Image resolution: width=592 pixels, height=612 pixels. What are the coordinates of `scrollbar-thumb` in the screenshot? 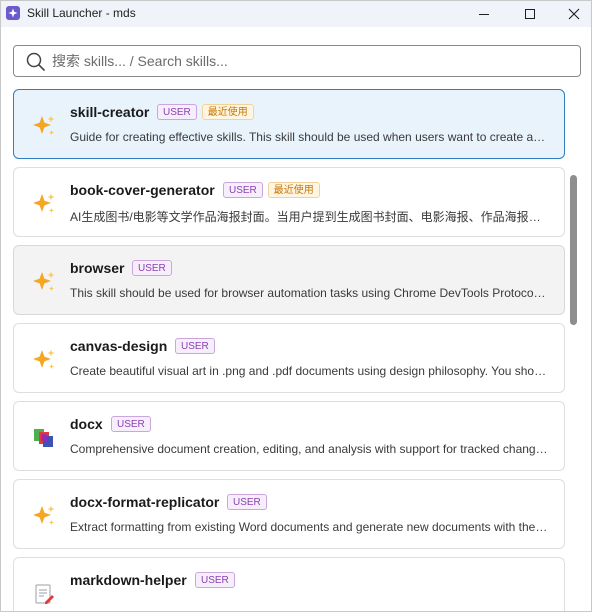 It's located at (573, 250).